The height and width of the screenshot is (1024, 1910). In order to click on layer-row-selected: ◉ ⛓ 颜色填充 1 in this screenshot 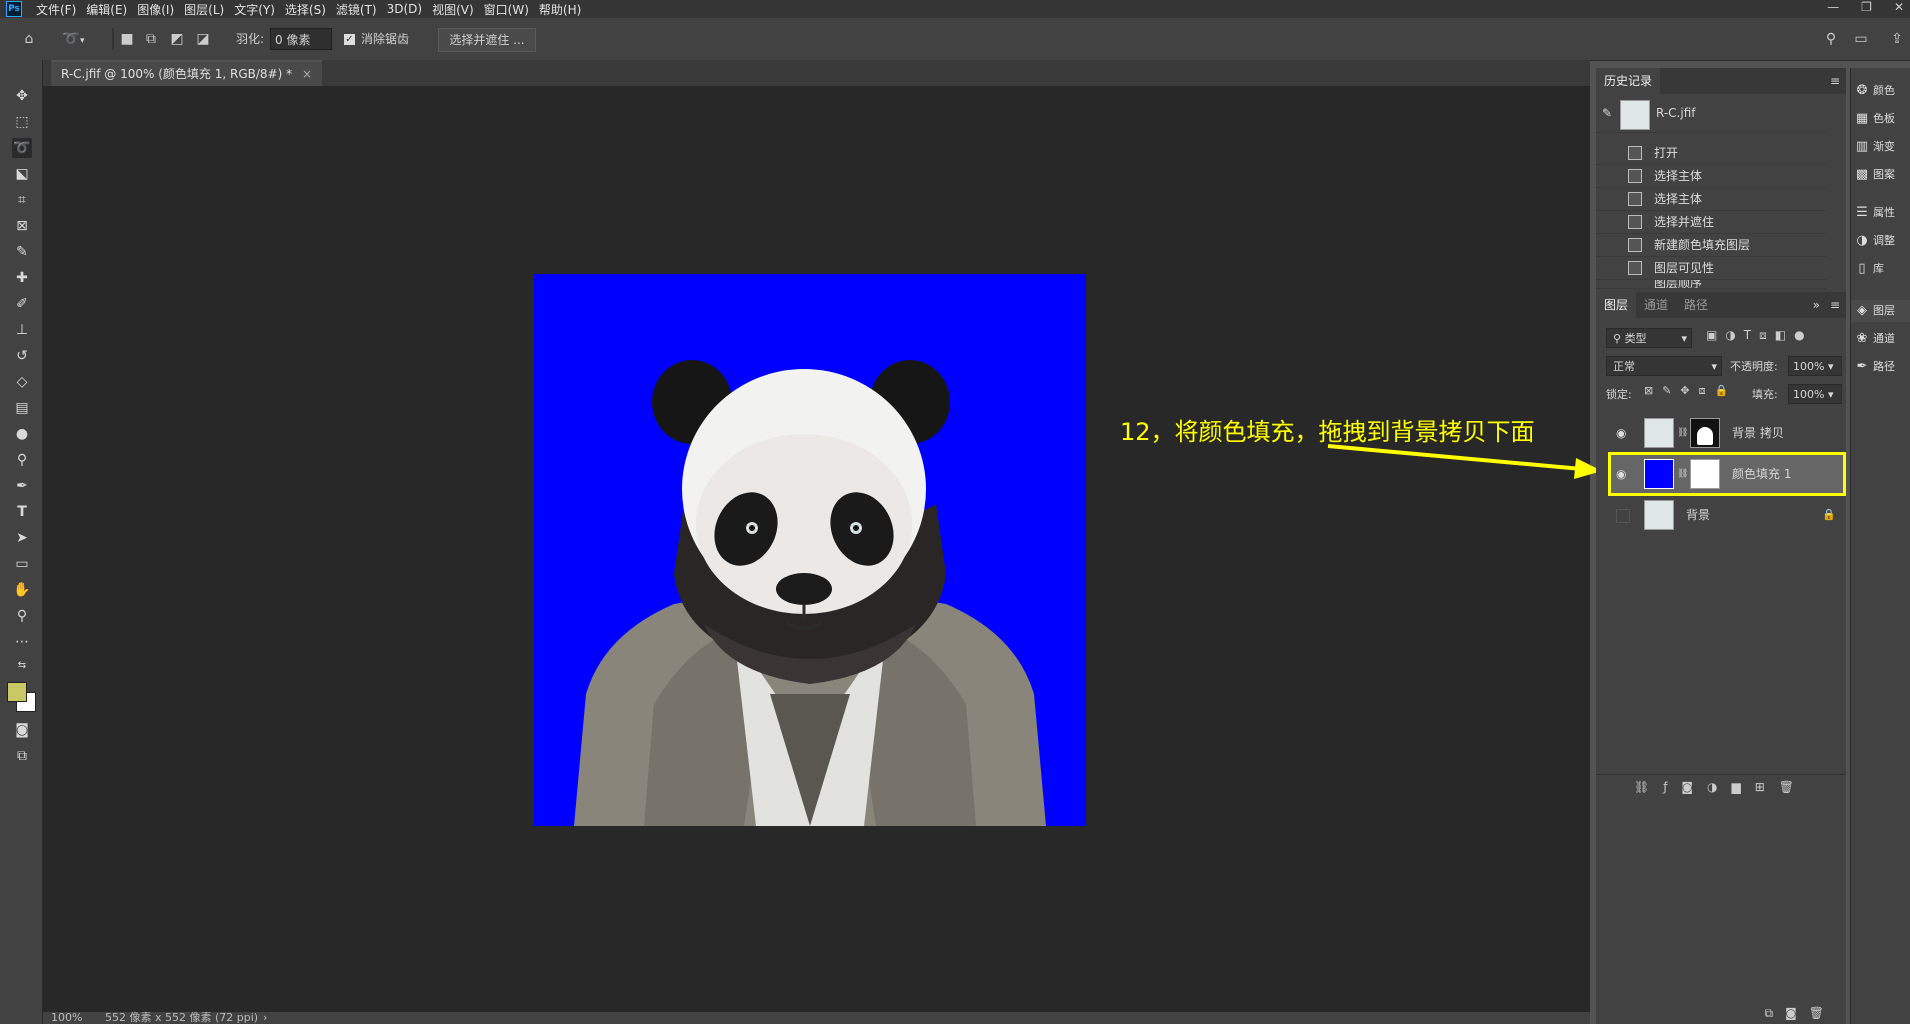, I will do `click(1727, 474)`.